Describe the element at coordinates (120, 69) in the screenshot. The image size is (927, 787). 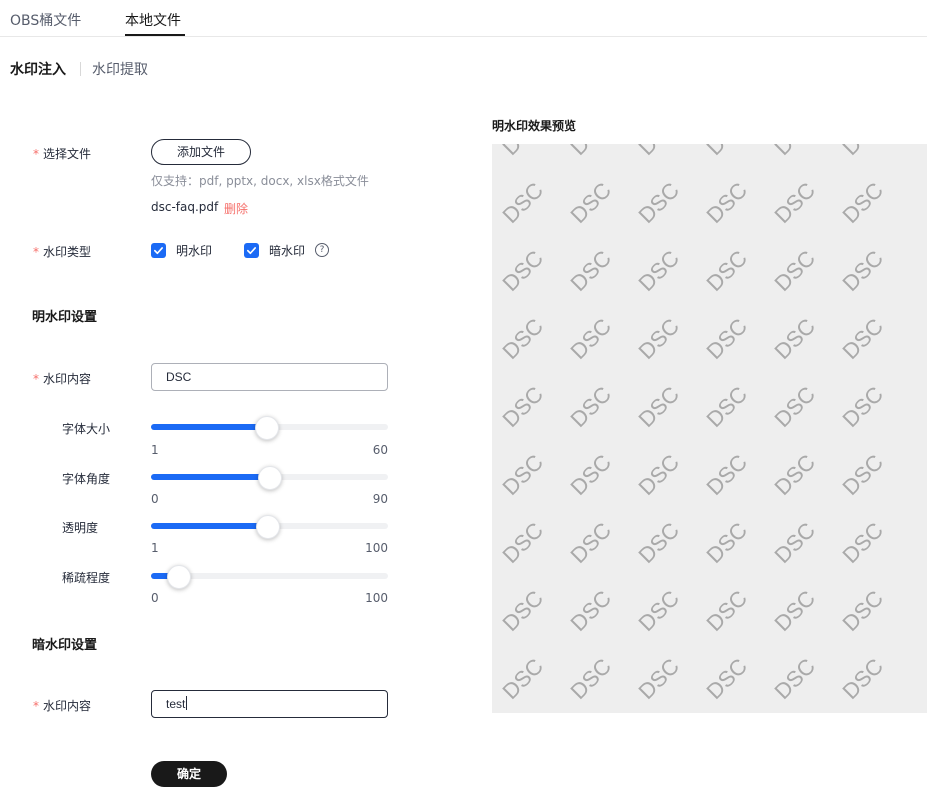
I see `subtab-watermark-extract: 水印提取` at that location.